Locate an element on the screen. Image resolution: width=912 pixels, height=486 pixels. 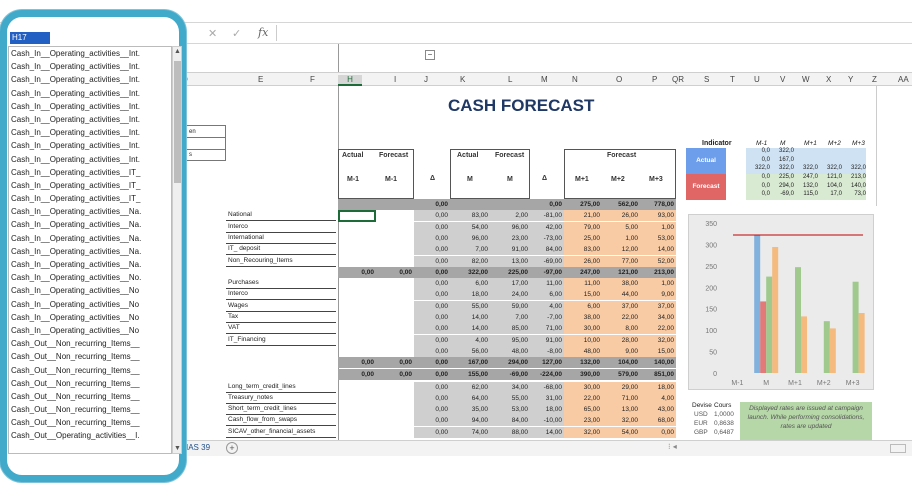
table-cell: 43,00 is located at coordinates (658, 410).